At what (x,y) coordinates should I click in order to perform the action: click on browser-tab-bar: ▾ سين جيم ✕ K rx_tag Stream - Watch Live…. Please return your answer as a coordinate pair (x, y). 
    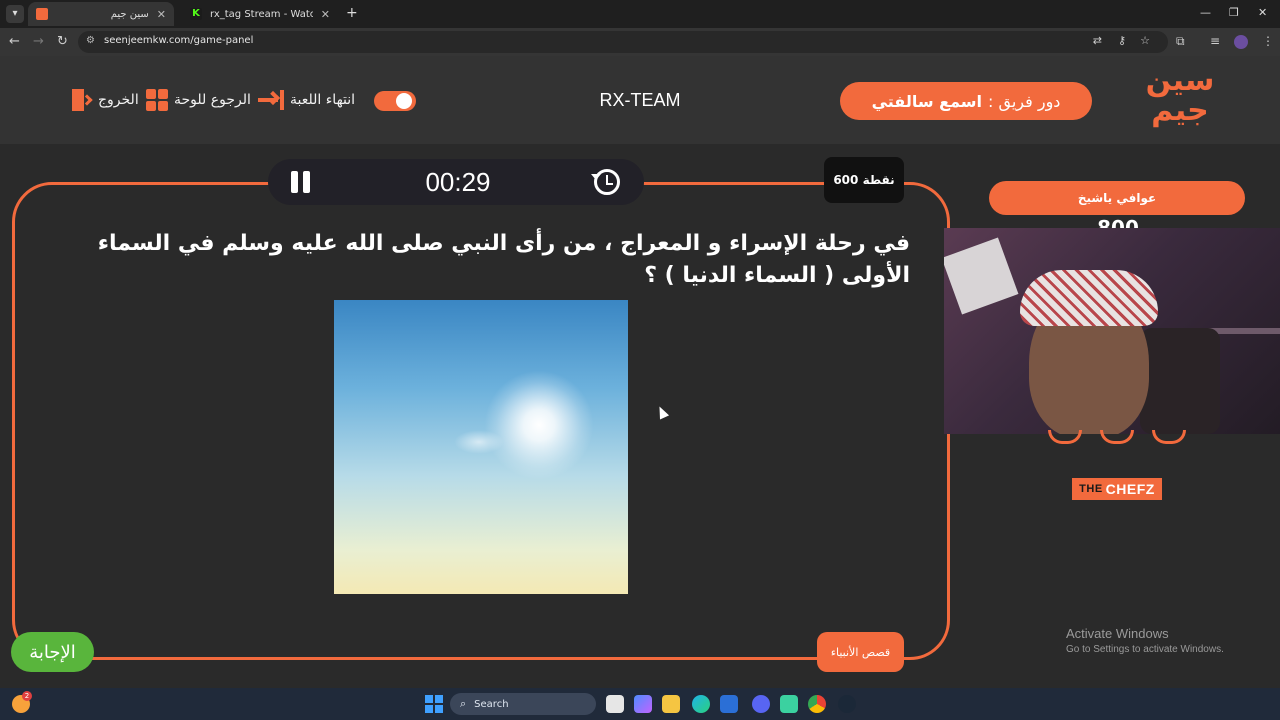
    Looking at the image, I should click on (640, 14).